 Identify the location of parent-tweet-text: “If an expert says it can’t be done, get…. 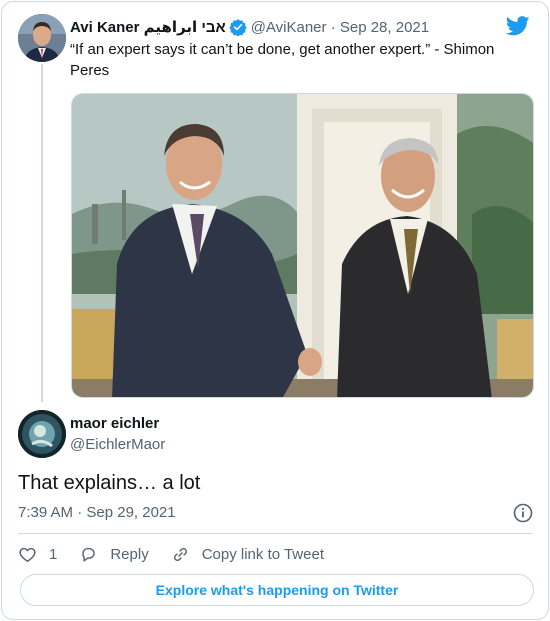
(282, 60).